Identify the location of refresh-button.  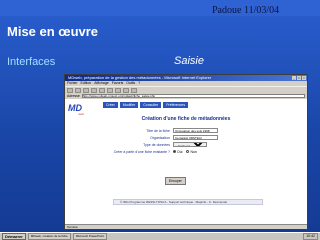
(94, 90).